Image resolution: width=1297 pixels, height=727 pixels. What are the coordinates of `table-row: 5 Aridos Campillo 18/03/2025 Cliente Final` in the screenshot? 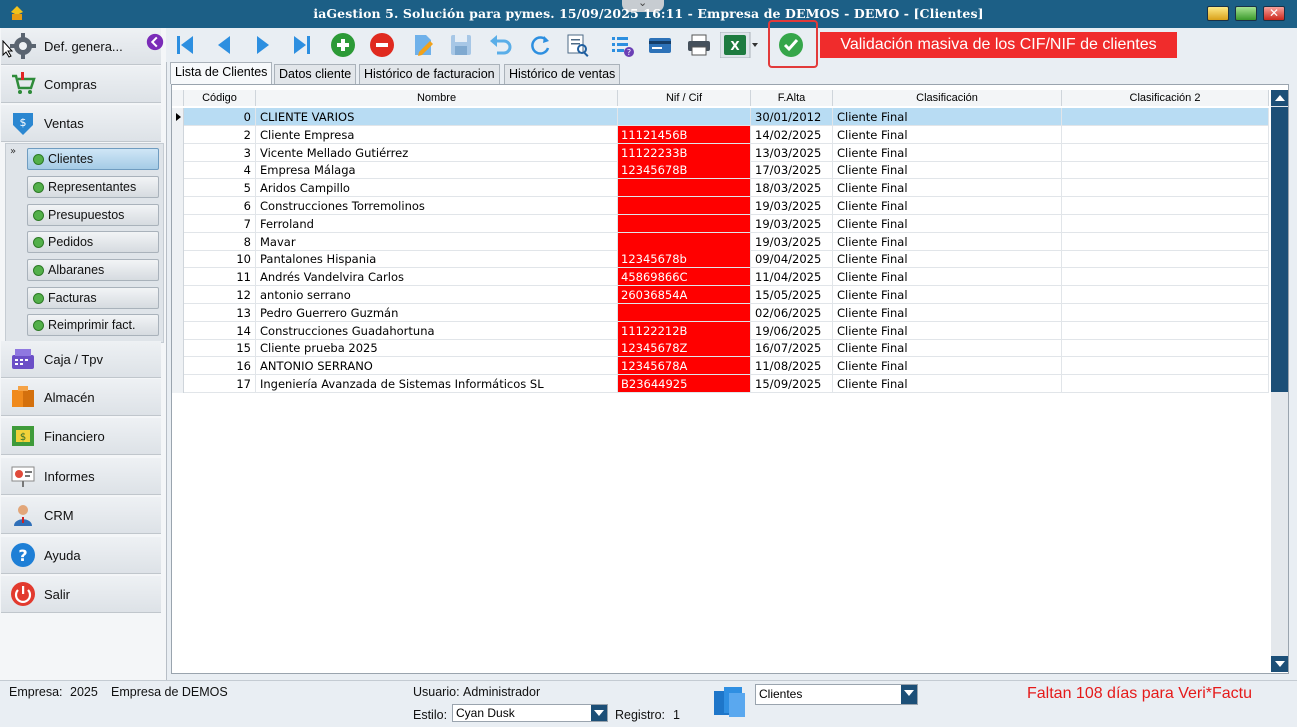 It's located at (720, 188).